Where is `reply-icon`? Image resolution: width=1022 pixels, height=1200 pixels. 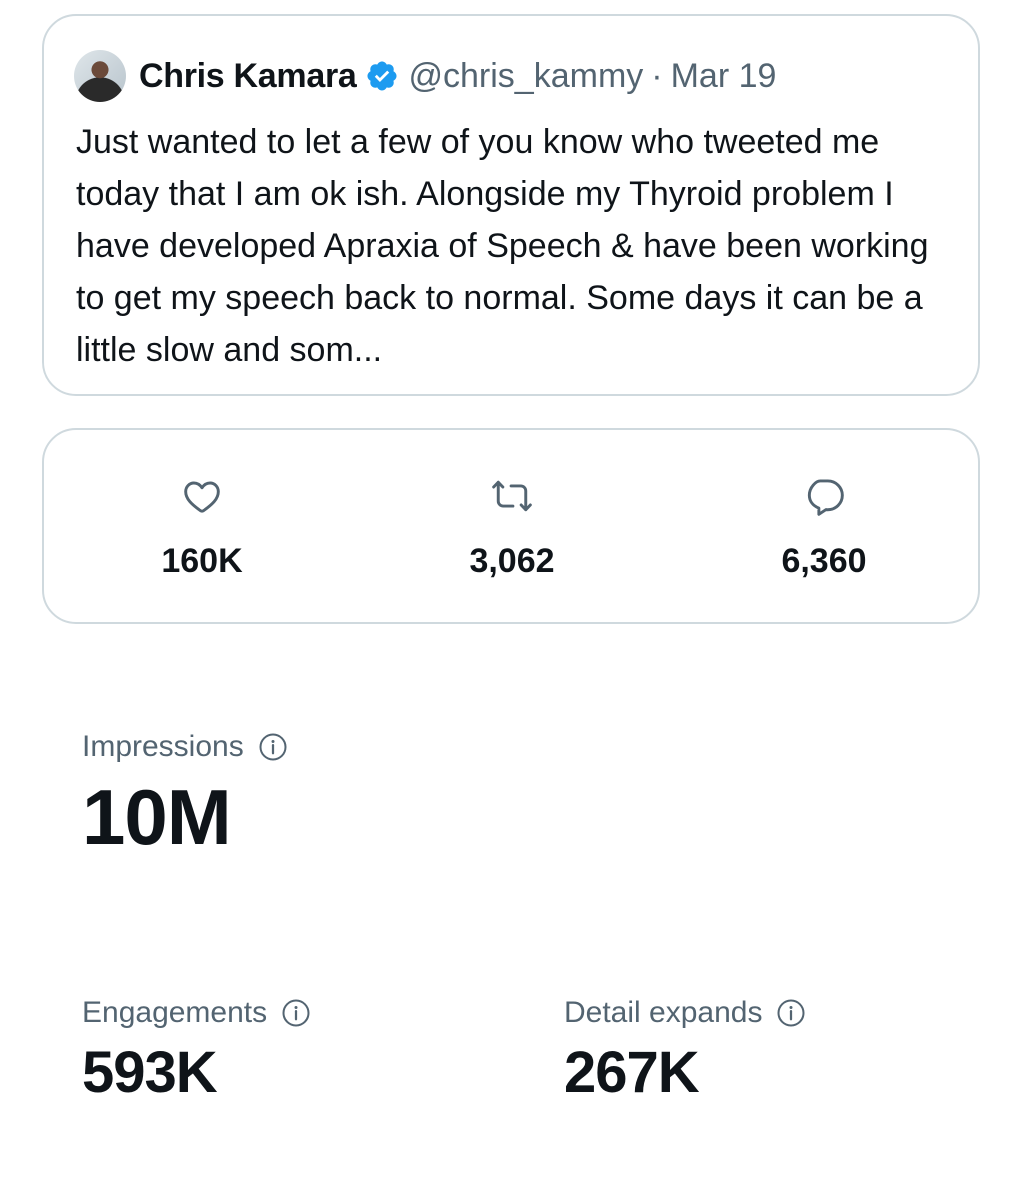 reply-icon is located at coordinates (824, 496).